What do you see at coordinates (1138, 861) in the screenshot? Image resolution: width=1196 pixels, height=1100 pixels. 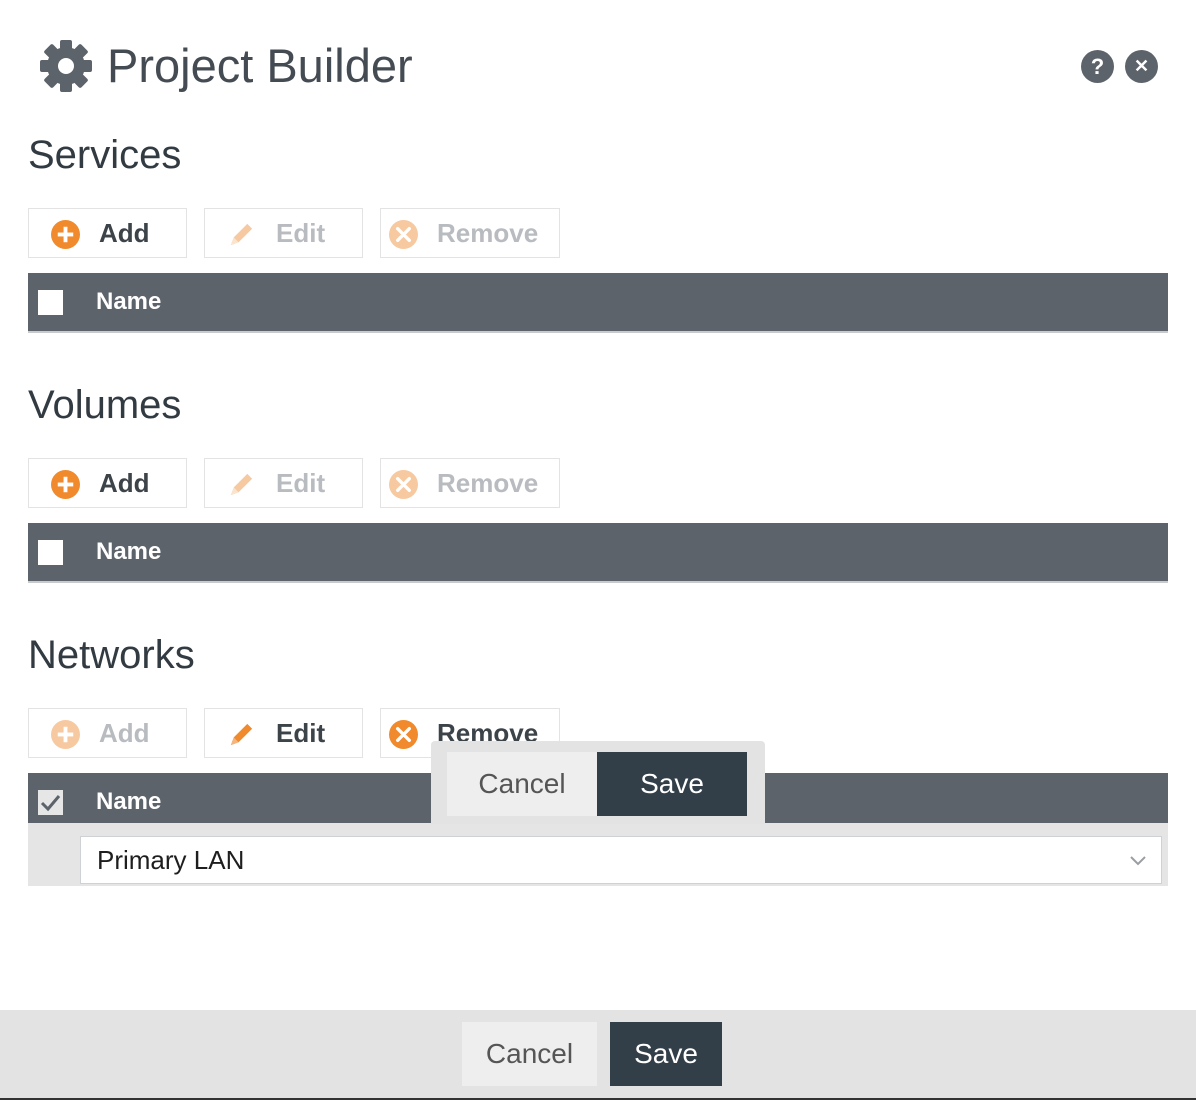 I see `chevron-down-icon` at bounding box center [1138, 861].